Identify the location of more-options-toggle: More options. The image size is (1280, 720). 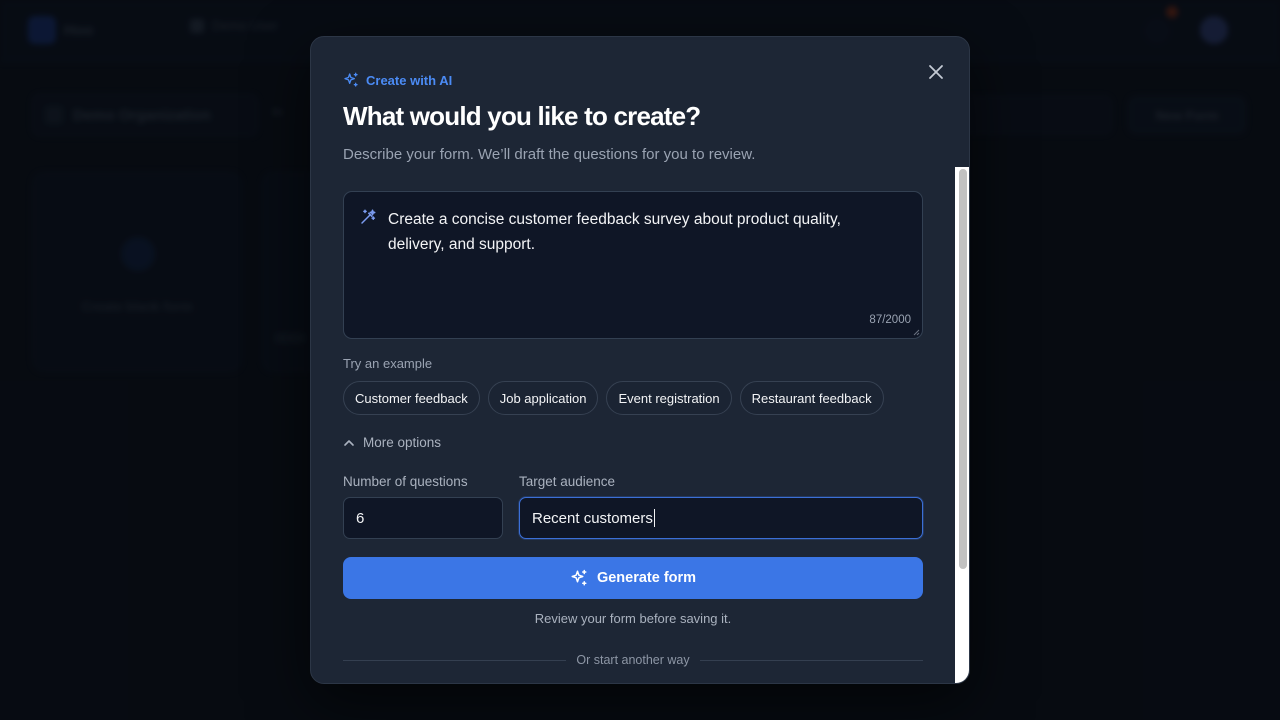
(392, 442).